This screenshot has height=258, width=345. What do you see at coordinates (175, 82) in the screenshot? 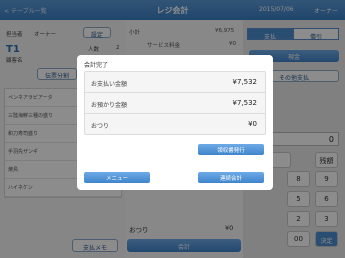
I see `summary-row-paid: お支払い金額 ¥7,532` at bounding box center [175, 82].